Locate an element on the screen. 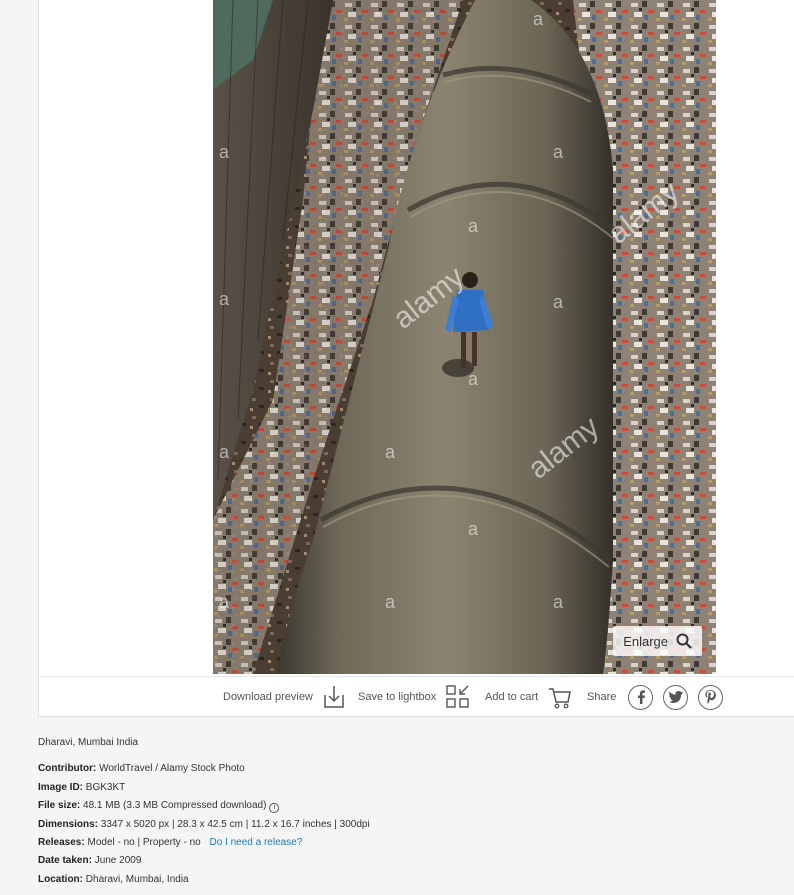 The width and height of the screenshot is (794, 895). release-help-link: Do I need a release? is located at coordinates (255, 842).